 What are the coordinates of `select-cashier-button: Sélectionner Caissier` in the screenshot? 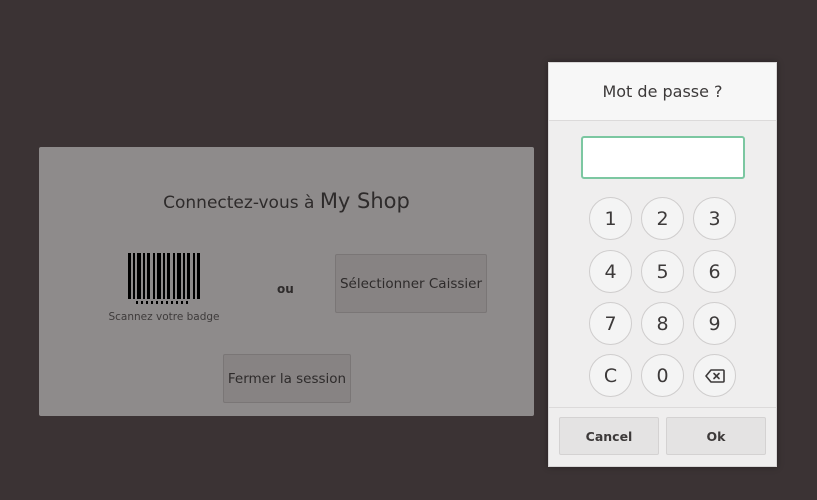 It's located at (411, 283).